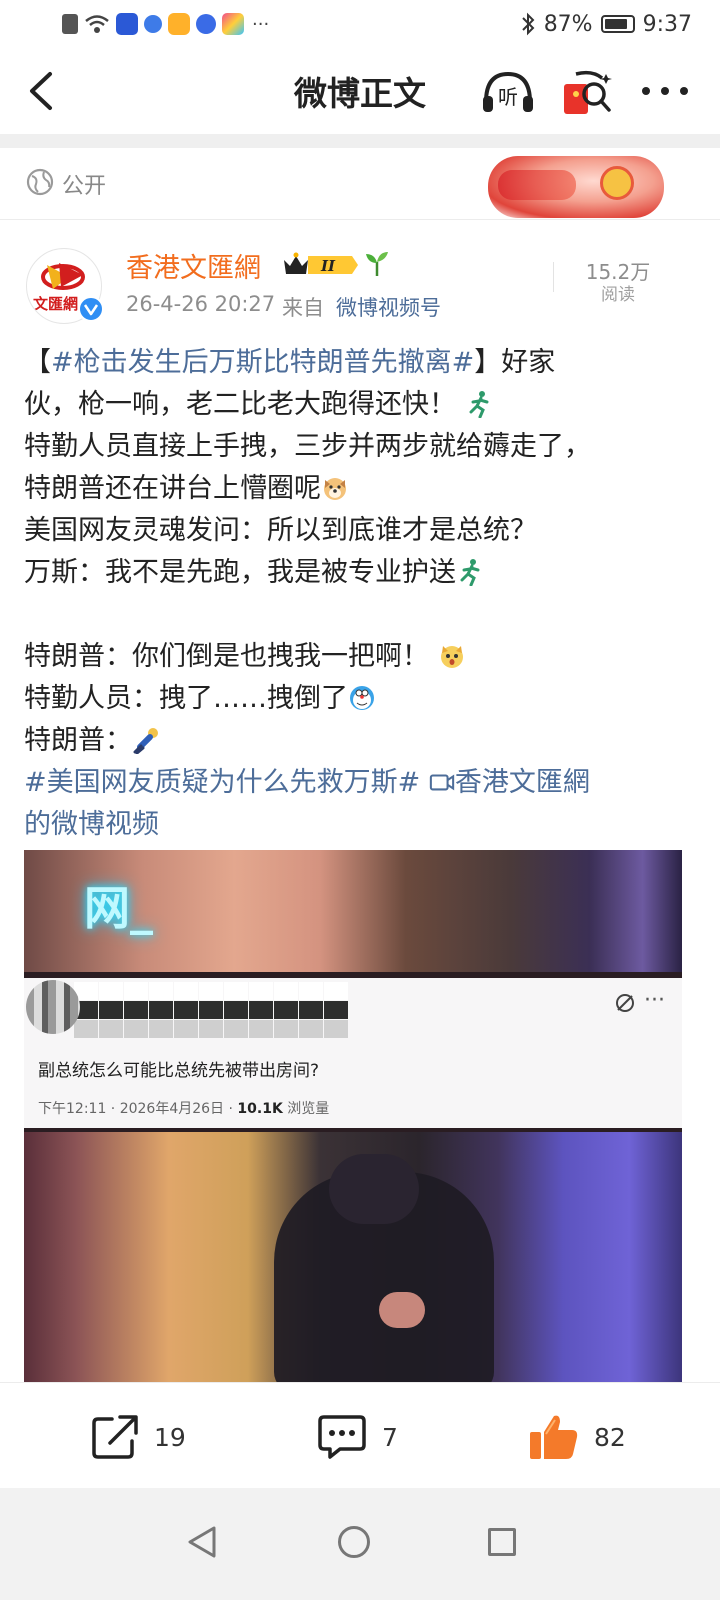 Image resolution: width=720 pixels, height=1600 pixels. Describe the element at coordinates (617, 24) in the screenshot. I see `battery-icon` at that location.